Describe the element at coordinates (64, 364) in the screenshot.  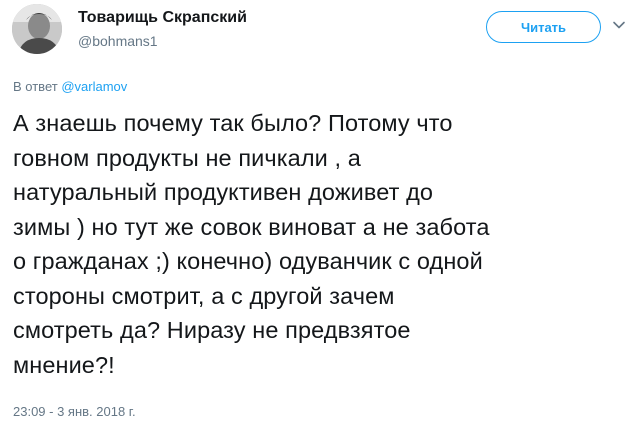
I see `tweet-text-line: мнение?!` at that location.